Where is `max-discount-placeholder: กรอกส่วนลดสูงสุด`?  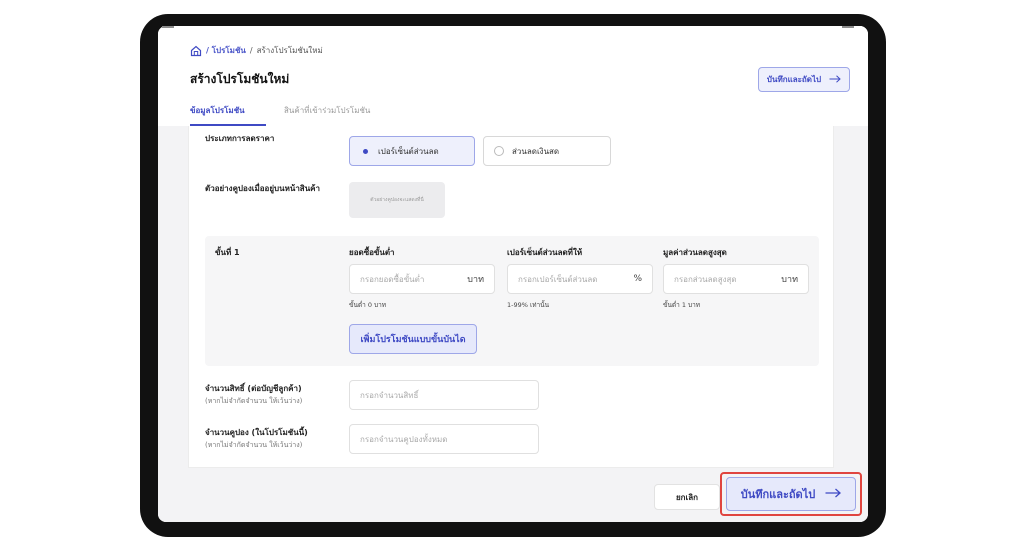 max-discount-placeholder: กรอกส่วนลดสูงสุด is located at coordinates (705, 279).